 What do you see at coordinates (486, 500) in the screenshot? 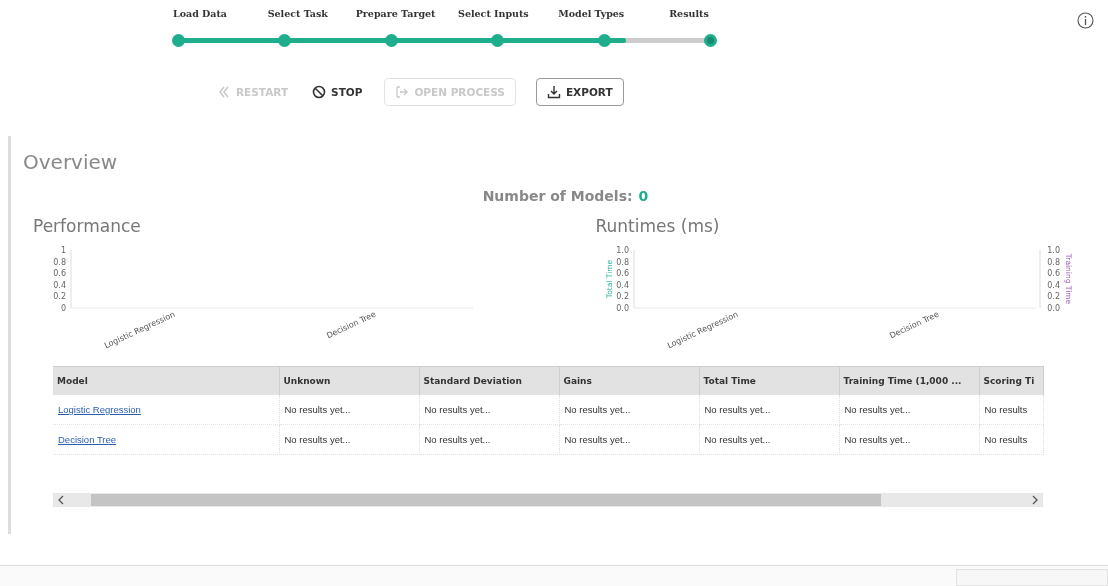
I see `scrollbar-thumb` at bounding box center [486, 500].